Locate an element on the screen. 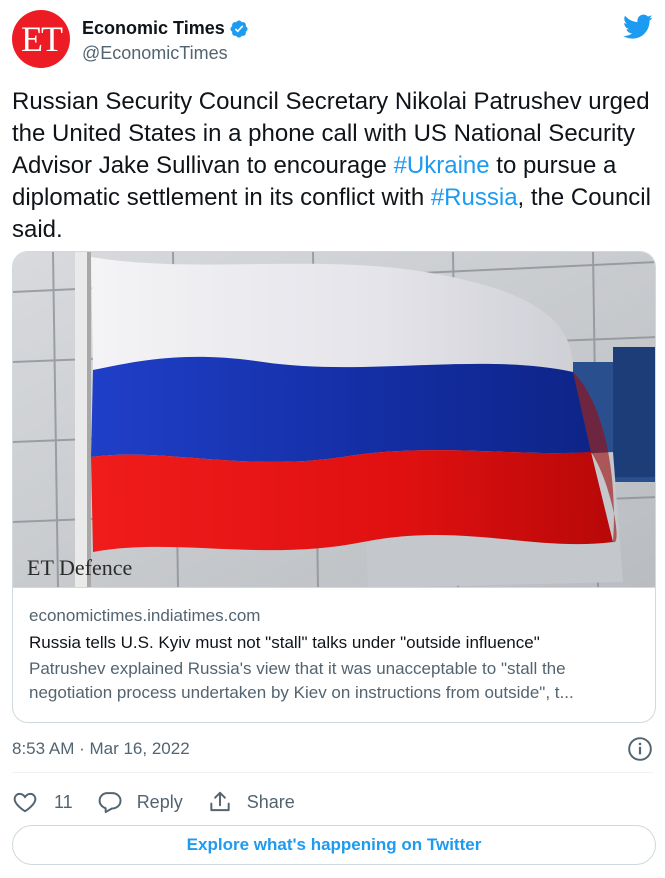 The width and height of the screenshot is (665, 878). author-name-row: Economic Times is located at coordinates (165, 28).